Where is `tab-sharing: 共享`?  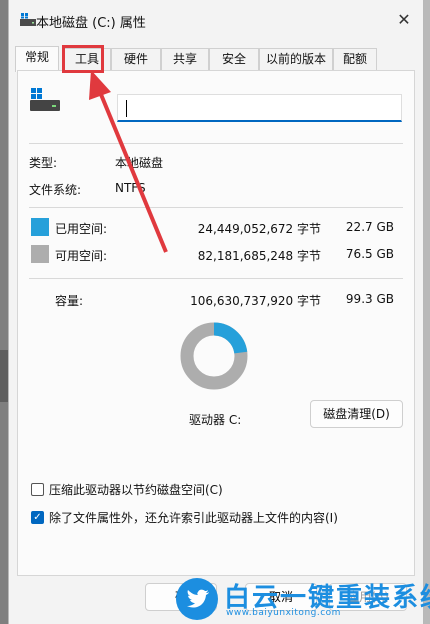
tab-sharing: 共享 is located at coordinates (185, 59).